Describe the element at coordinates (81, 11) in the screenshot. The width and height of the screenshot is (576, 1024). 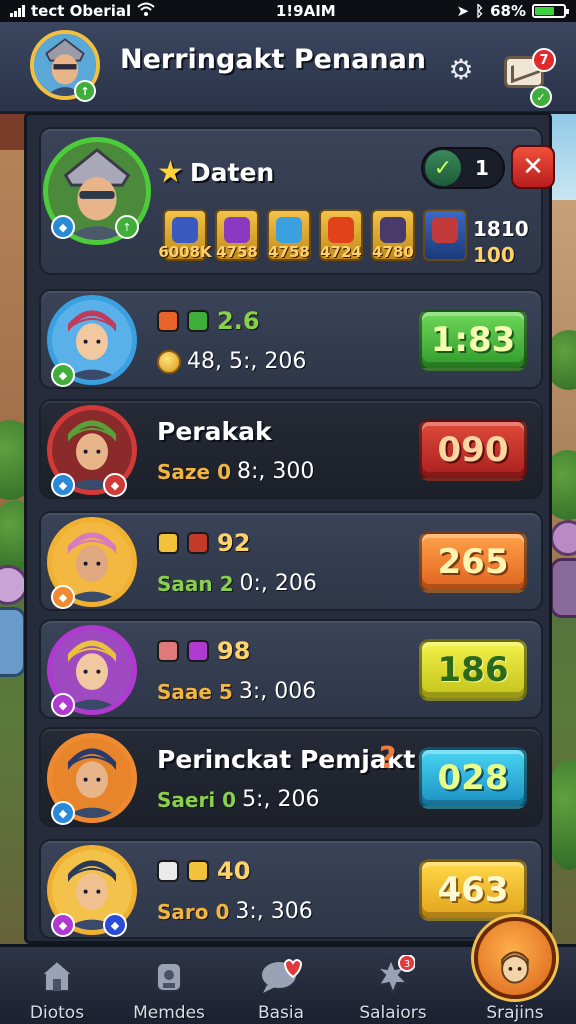
I see `carrier-name: tect Oberial` at that location.